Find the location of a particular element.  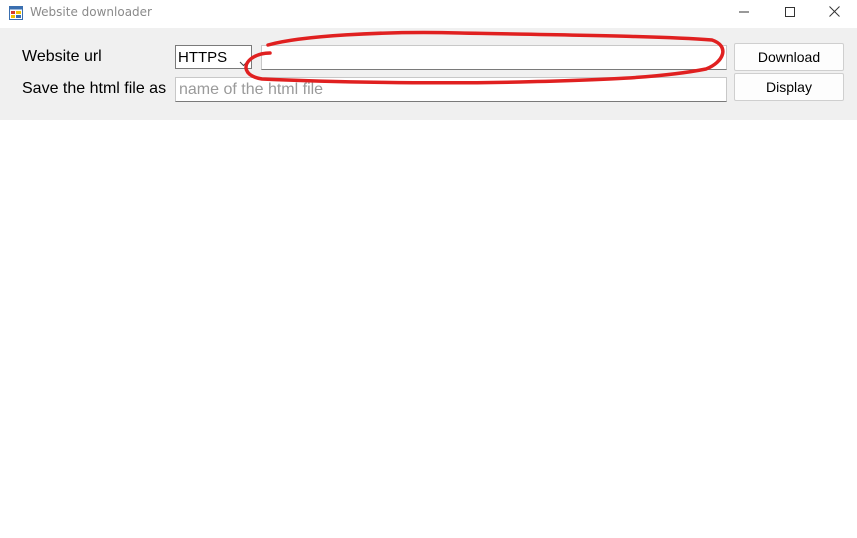

chevron-down-icon is located at coordinates (243, 63).